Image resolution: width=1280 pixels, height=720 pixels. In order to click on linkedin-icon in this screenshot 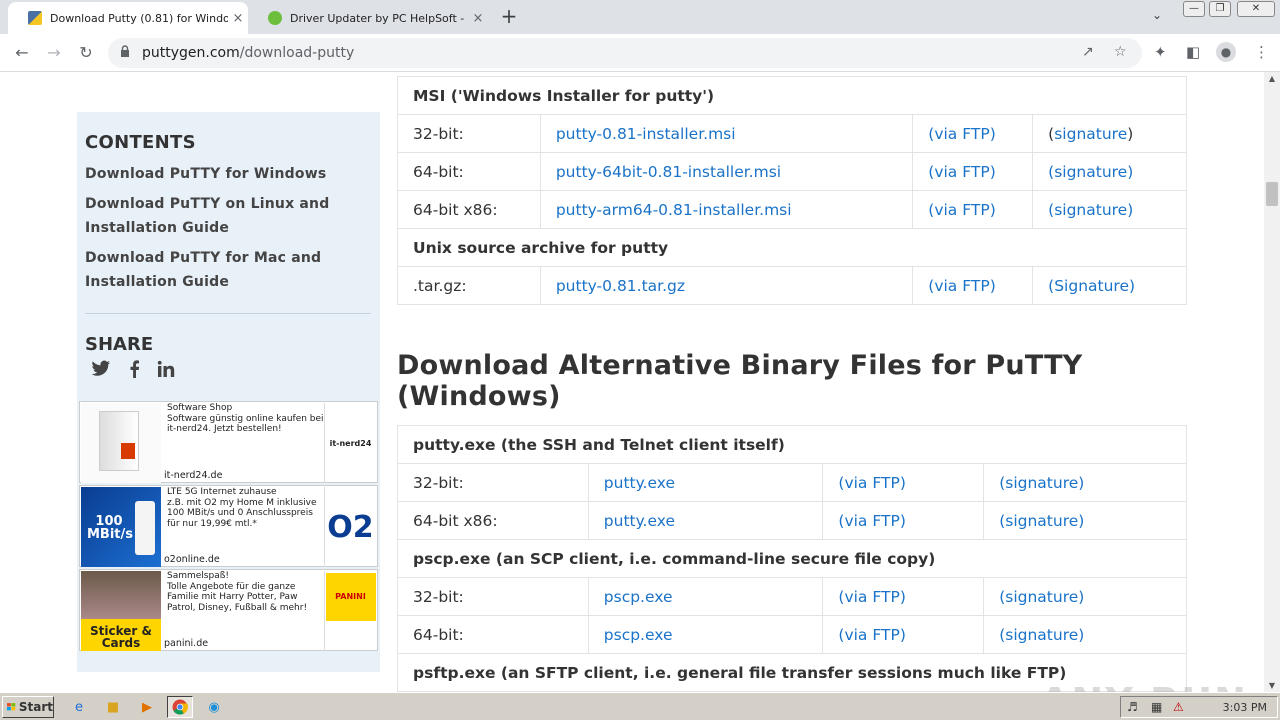, I will do `click(166, 369)`.